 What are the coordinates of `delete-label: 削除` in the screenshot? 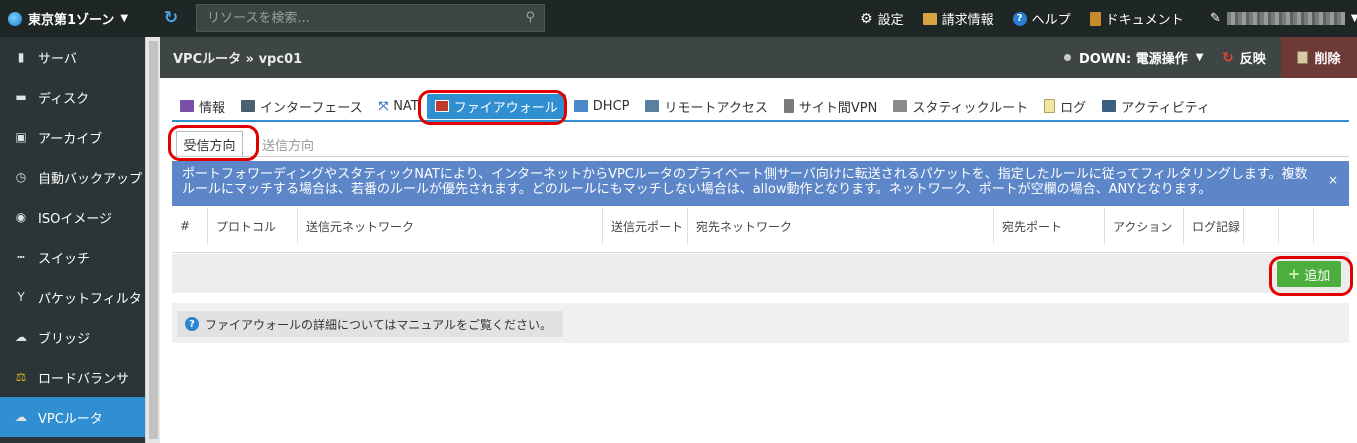 It's located at (1327, 59).